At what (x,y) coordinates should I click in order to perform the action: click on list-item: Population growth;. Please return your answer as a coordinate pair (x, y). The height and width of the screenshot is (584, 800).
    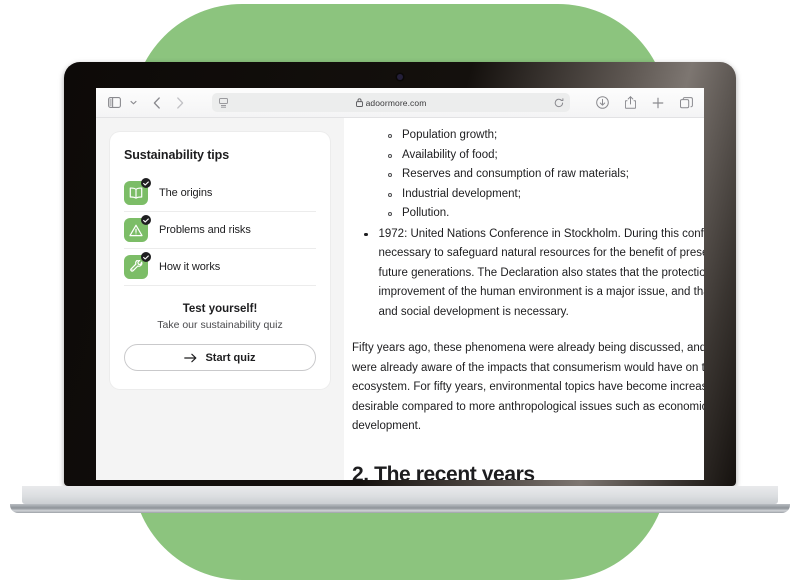
    Looking at the image, I should click on (528, 136).